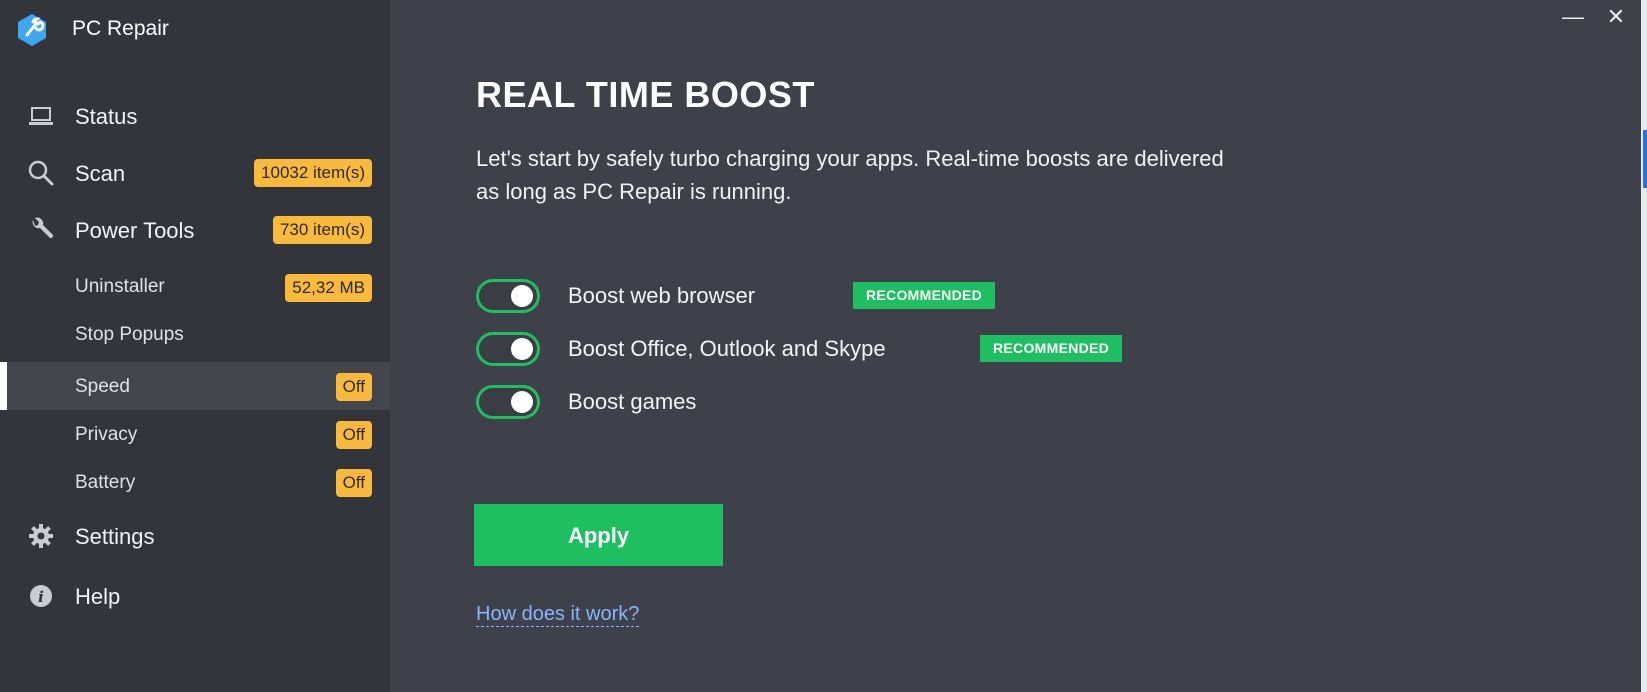 This screenshot has width=1647, height=692. I want to click on sidebar-item-privacy: Privacy Off, so click(195, 434).